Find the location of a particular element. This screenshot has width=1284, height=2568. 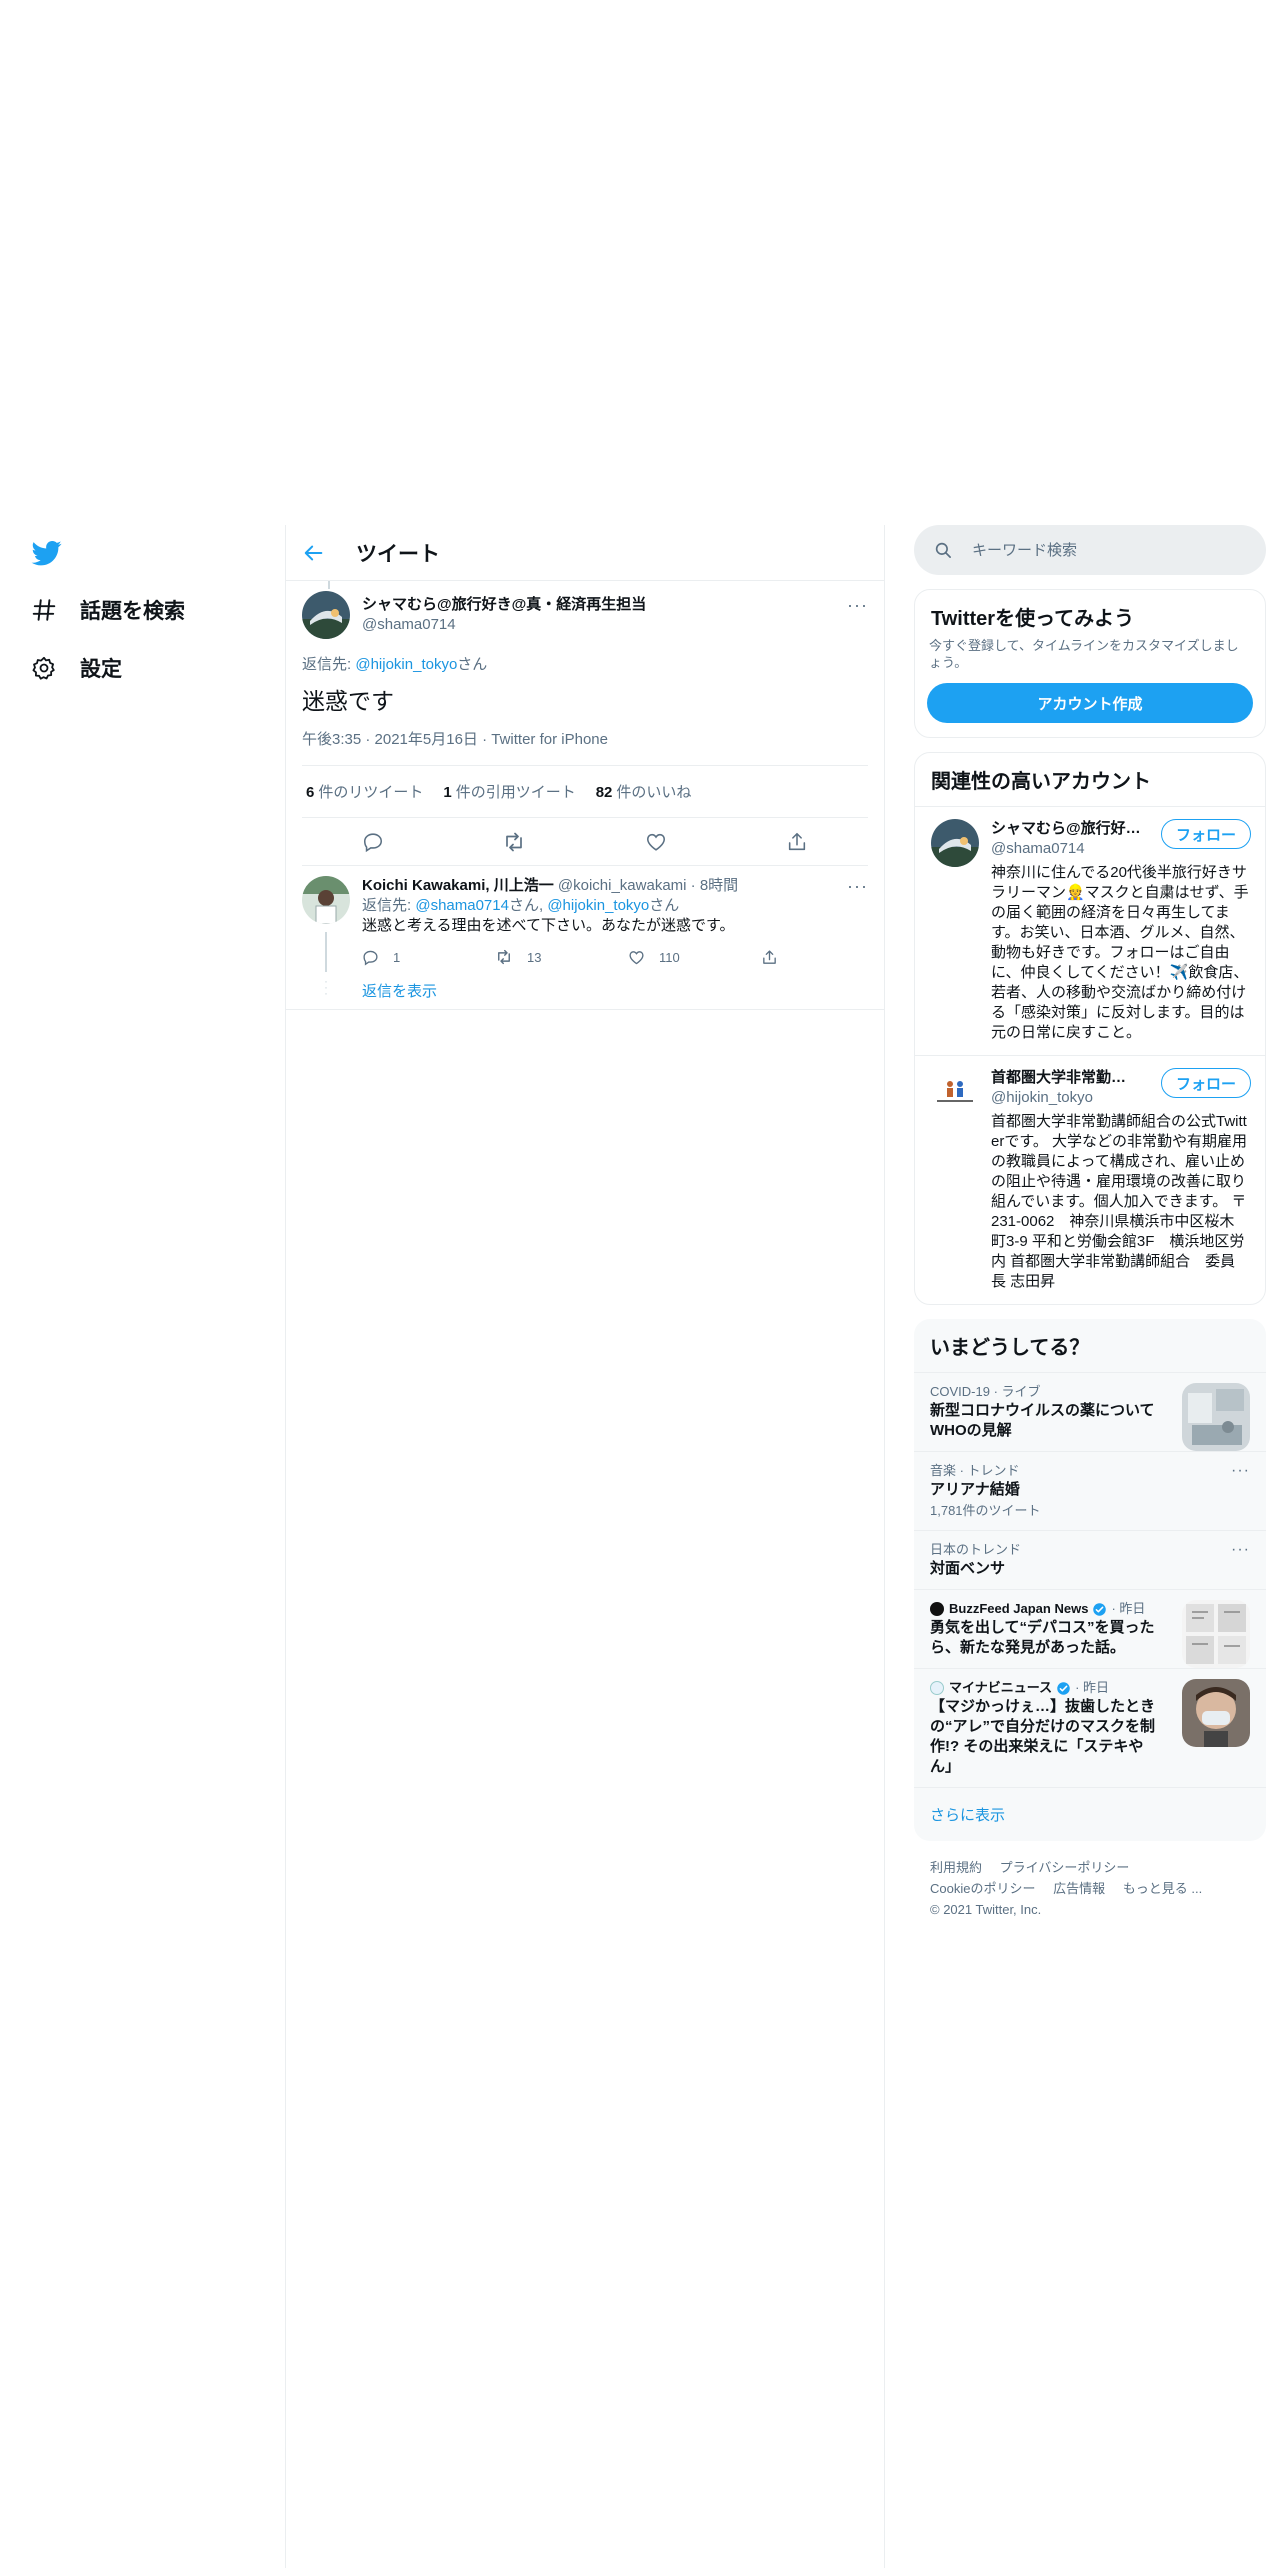

trend-title: 新型コロナウイルスの薬についてWHOの見解 is located at coordinates (1042, 1420).